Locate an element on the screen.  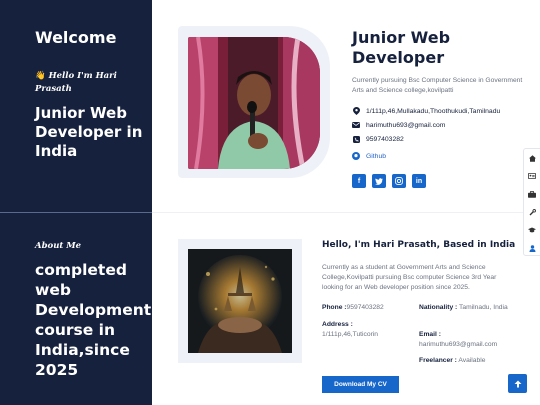
address-field-label: Address : is located at coordinates (337, 324).